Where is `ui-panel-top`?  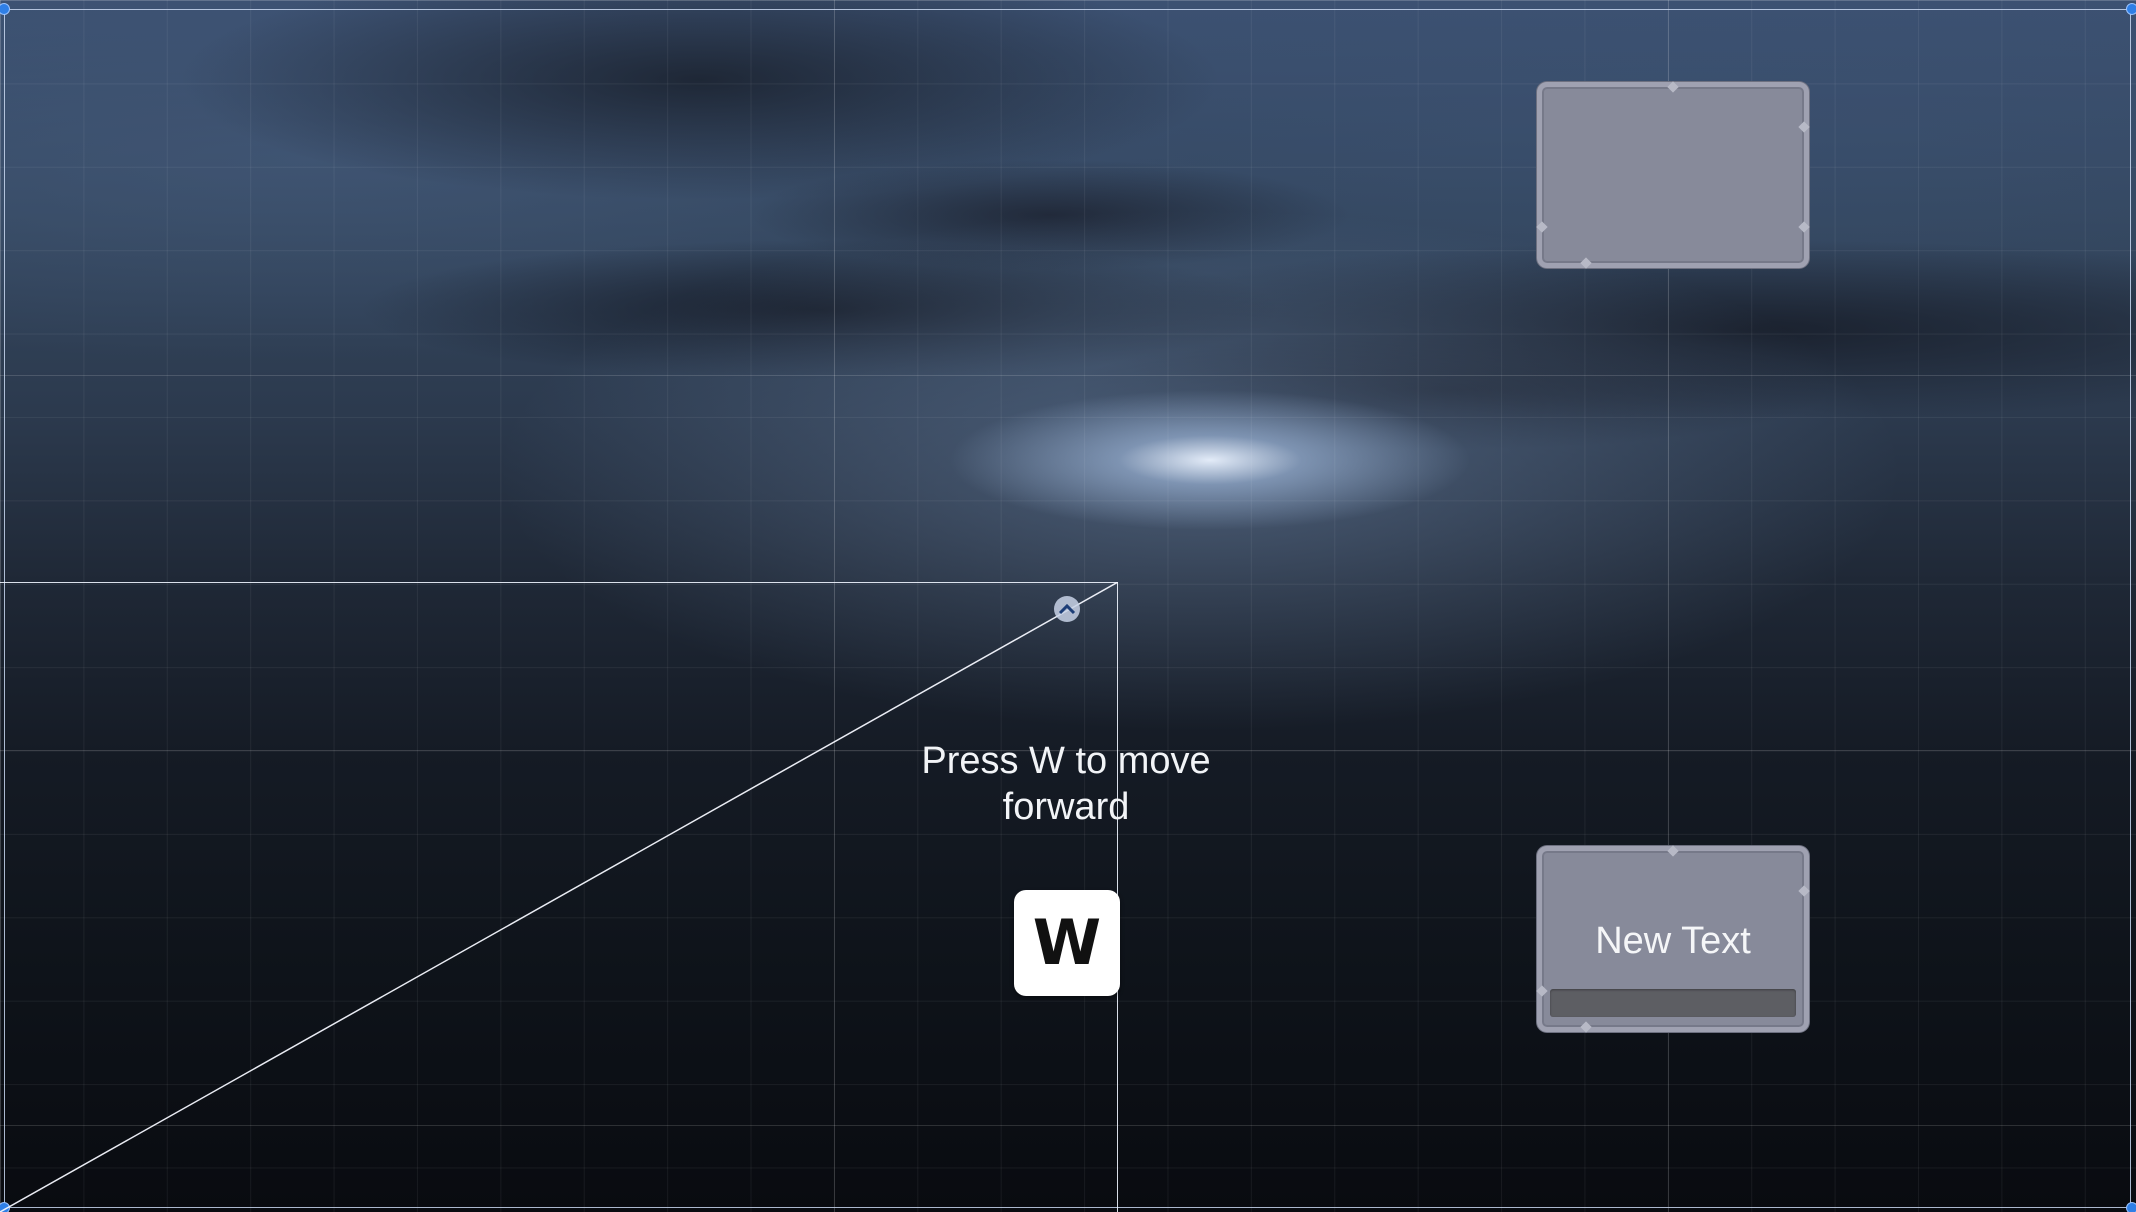
ui-panel-top is located at coordinates (1673, 175).